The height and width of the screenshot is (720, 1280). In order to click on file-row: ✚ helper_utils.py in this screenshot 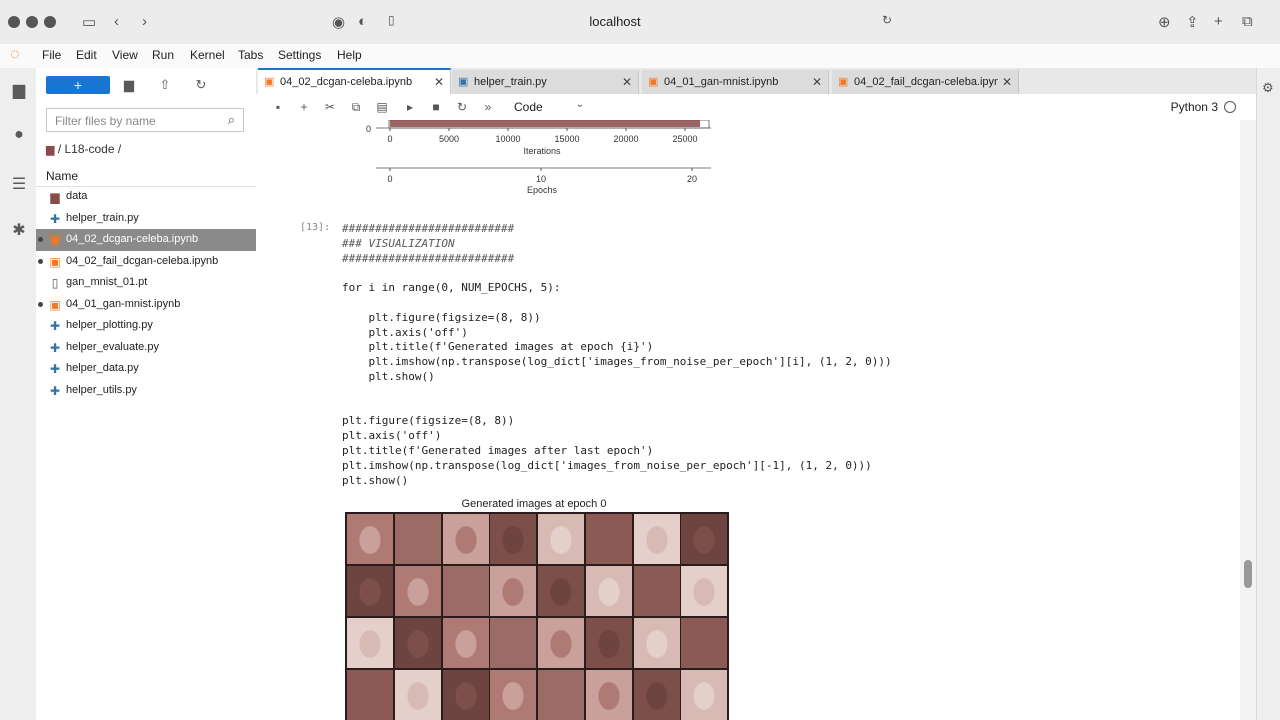, I will do `click(146, 391)`.